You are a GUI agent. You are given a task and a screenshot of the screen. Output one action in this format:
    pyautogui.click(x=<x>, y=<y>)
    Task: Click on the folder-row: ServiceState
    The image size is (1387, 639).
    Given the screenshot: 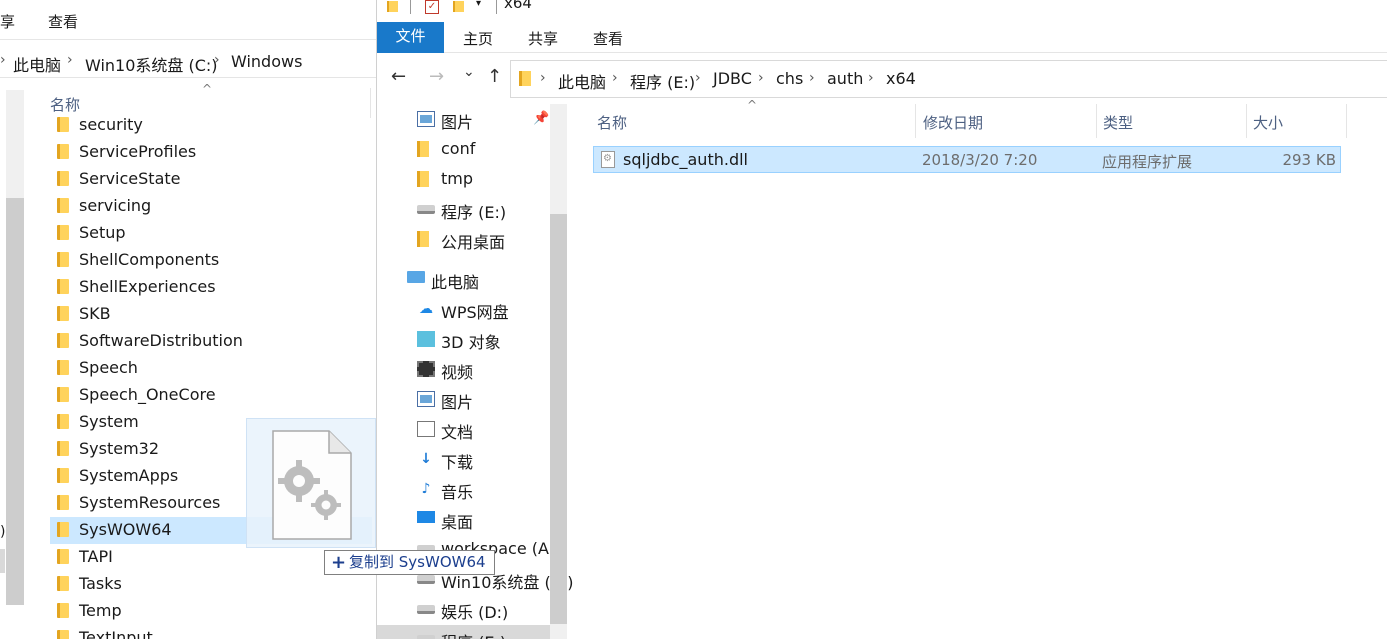 What is the action you would take?
    pyautogui.click(x=211, y=179)
    